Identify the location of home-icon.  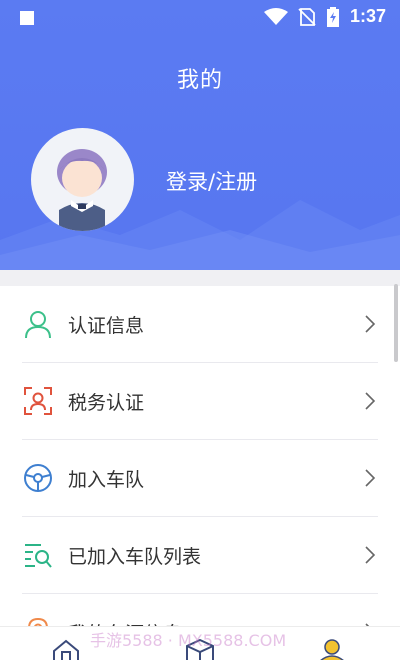
(66, 649).